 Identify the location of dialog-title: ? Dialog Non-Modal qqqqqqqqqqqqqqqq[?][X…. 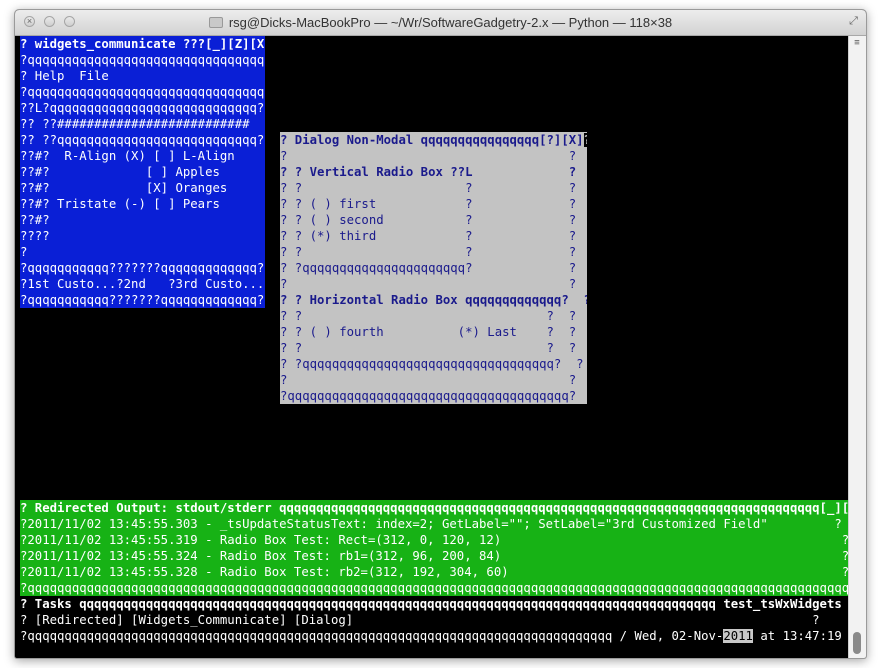
(433, 140).